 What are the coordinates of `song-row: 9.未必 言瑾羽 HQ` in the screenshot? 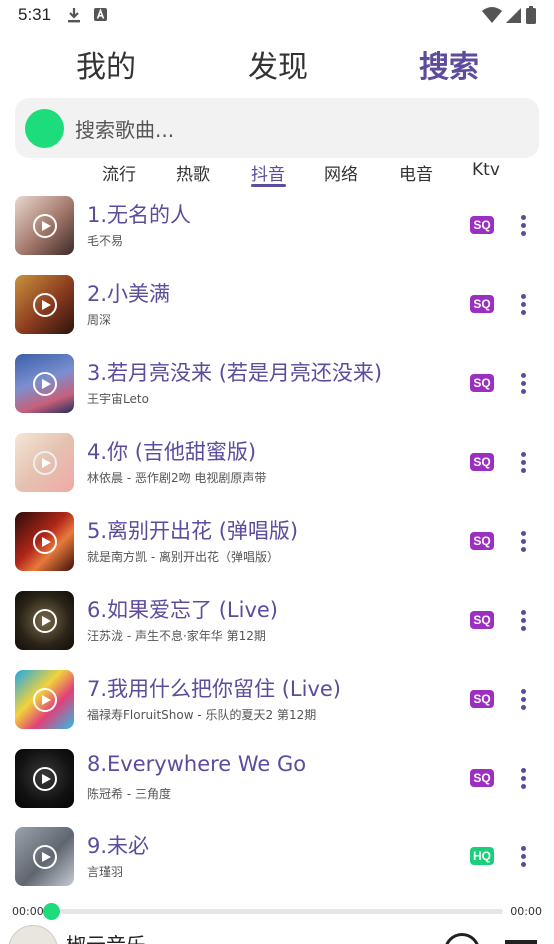 It's located at (277, 866).